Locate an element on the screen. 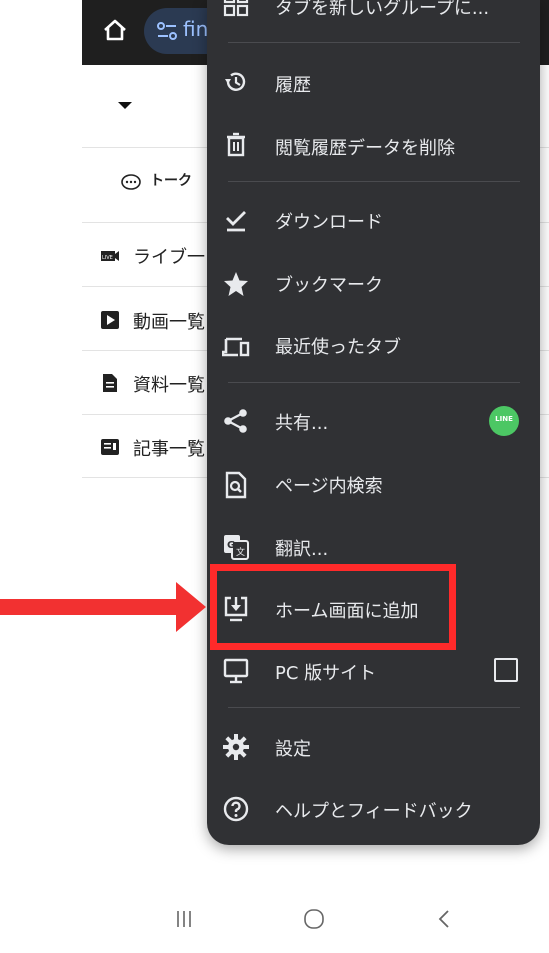 The height and width of the screenshot is (953, 549). history-icon is located at coordinates (235, 81).